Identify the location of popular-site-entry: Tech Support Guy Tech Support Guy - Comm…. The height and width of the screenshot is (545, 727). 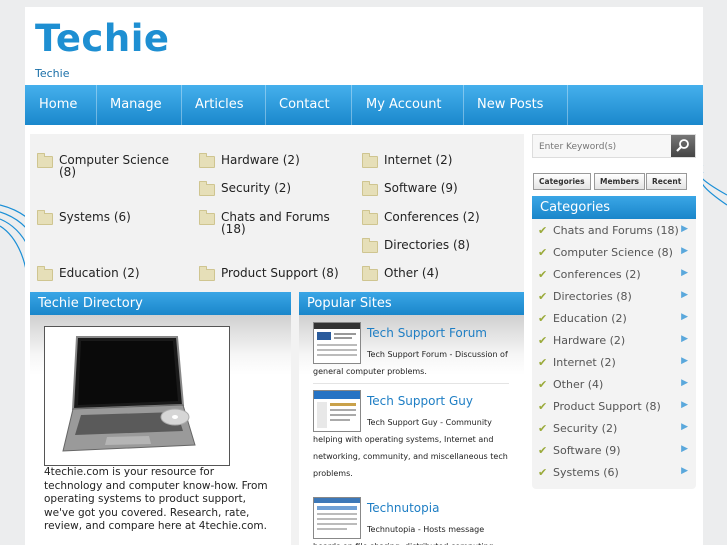
(404, 435).